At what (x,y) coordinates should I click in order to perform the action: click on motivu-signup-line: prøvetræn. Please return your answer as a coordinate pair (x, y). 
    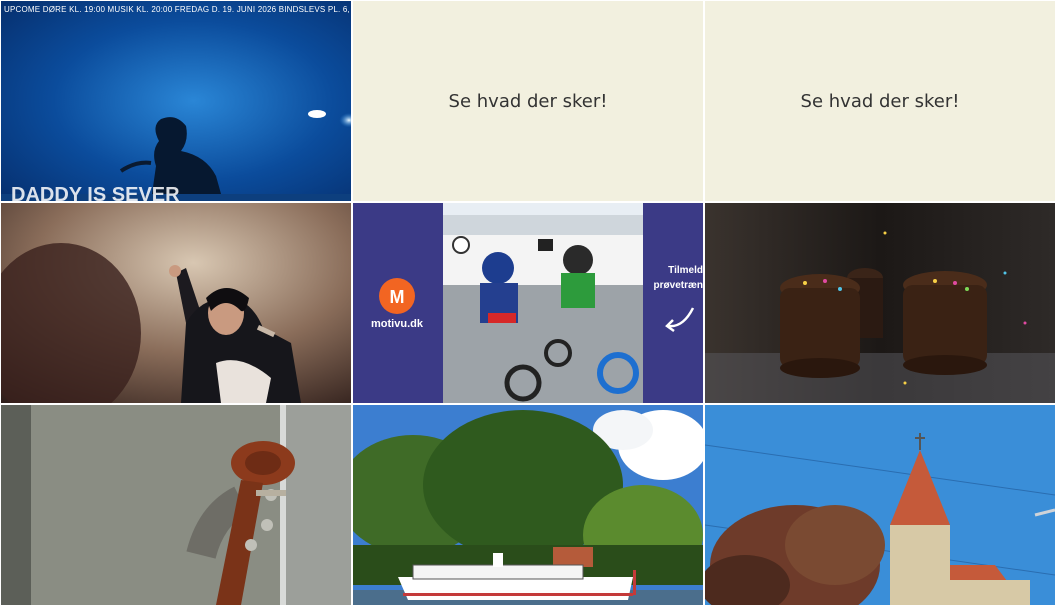
    Looking at the image, I should click on (678, 285).